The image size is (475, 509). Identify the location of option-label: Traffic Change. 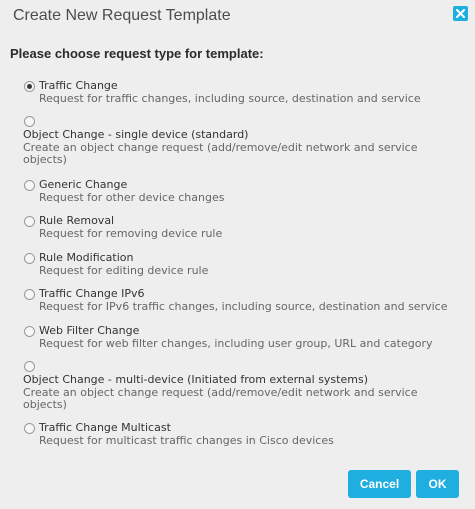
(78, 85).